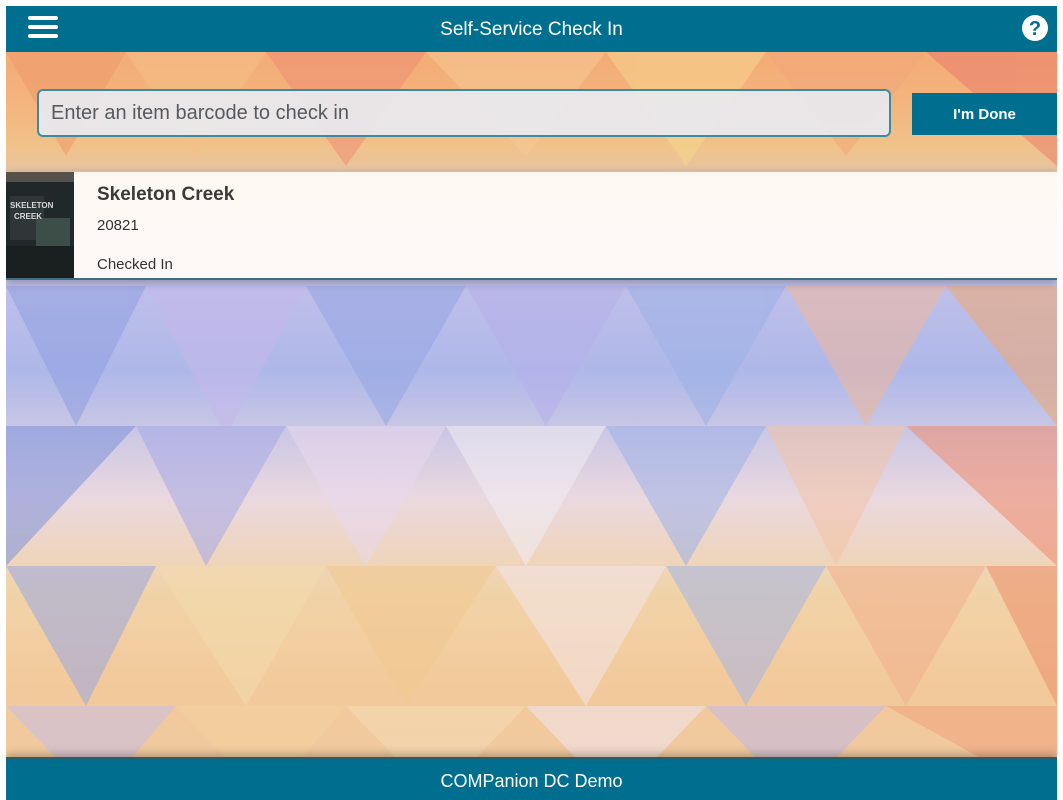  I want to click on footer-label: COMPanion DC Demo, so click(531, 781).